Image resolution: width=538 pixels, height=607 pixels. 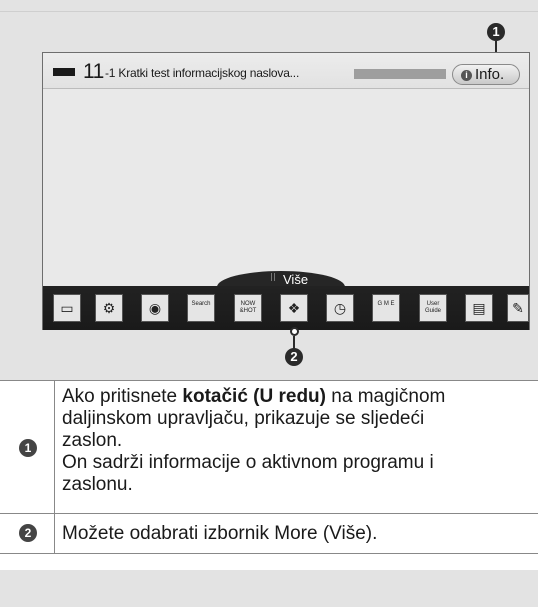 What do you see at coordinates (92, 440) in the screenshot?
I see `row-1-line-3: zaslon.` at bounding box center [92, 440].